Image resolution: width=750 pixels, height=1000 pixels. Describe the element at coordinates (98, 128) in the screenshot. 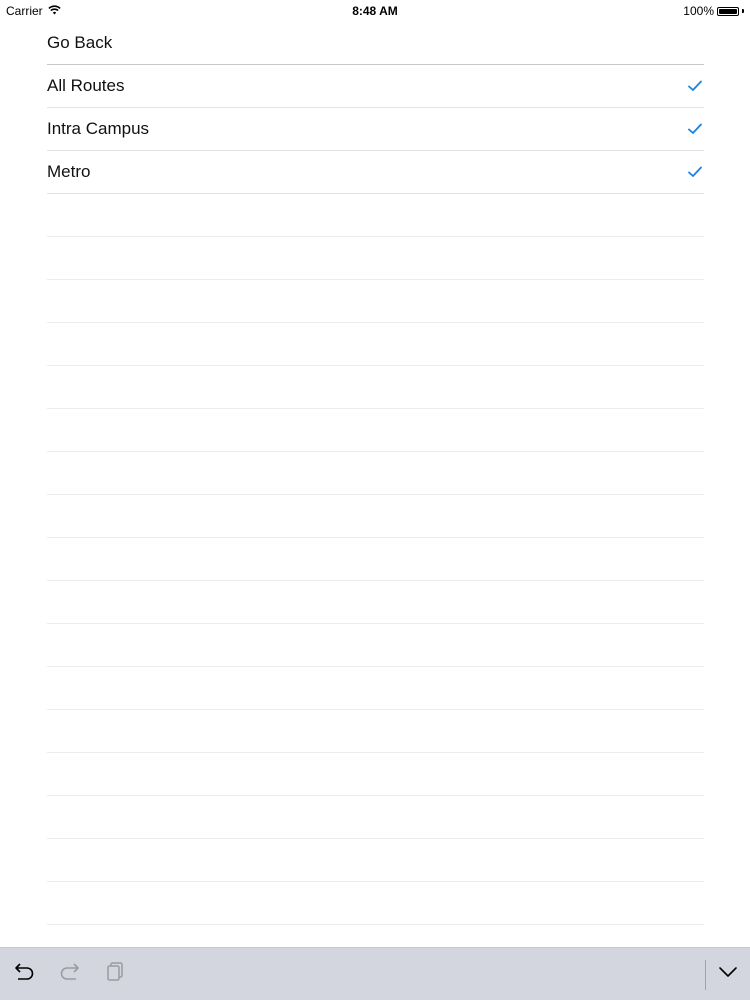

I see `route-label: Intra Campus` at that location.